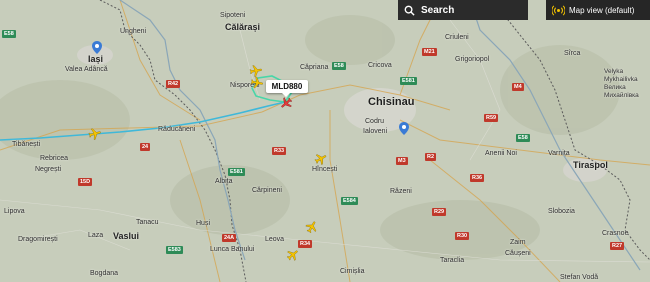  What do you see at coordinates (579, 277) in the screenshot?
I see `place-label: Stefan Vodă` at bounding box center [579, 277].